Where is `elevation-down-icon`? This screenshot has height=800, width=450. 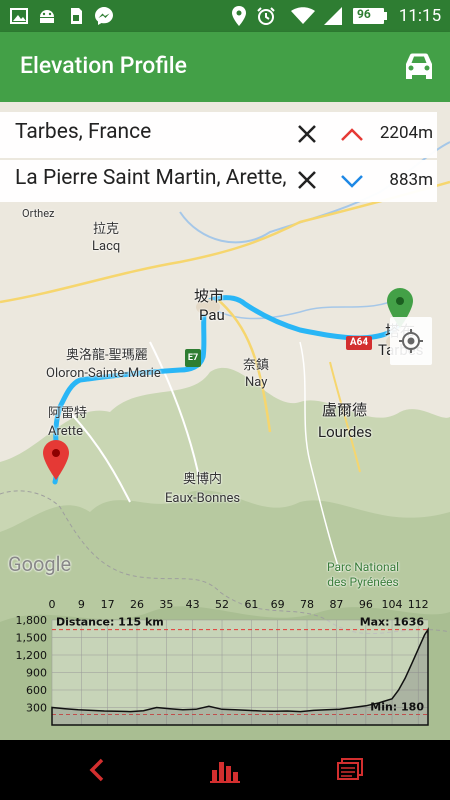 elevation-down-icon is located at coordinates (352, 181).